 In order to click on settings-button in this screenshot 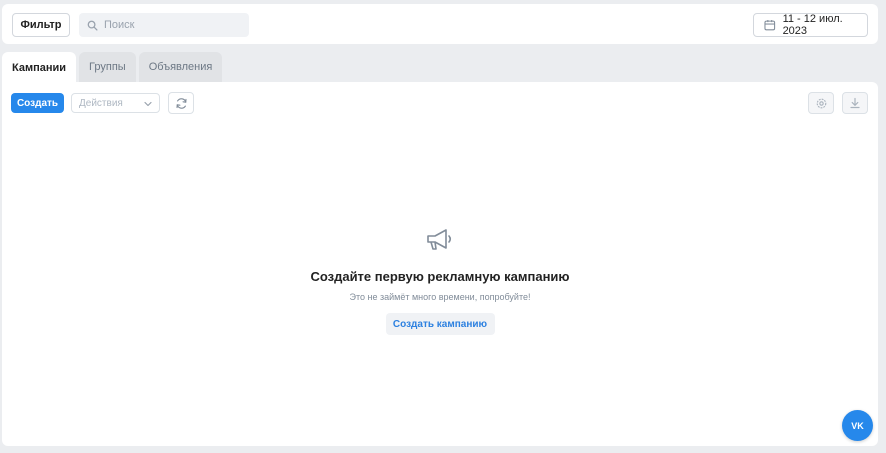, I will do `click(821, 103)`.